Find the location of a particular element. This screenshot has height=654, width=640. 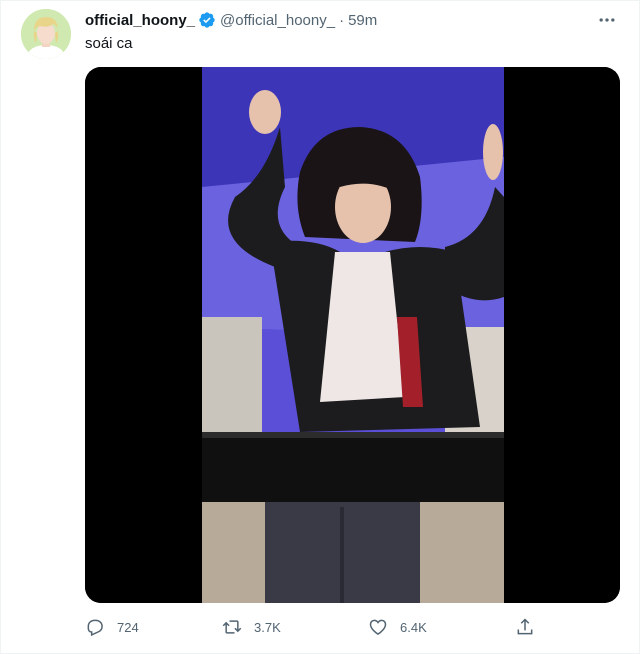

share-icon is located at coordinates (525, 626).